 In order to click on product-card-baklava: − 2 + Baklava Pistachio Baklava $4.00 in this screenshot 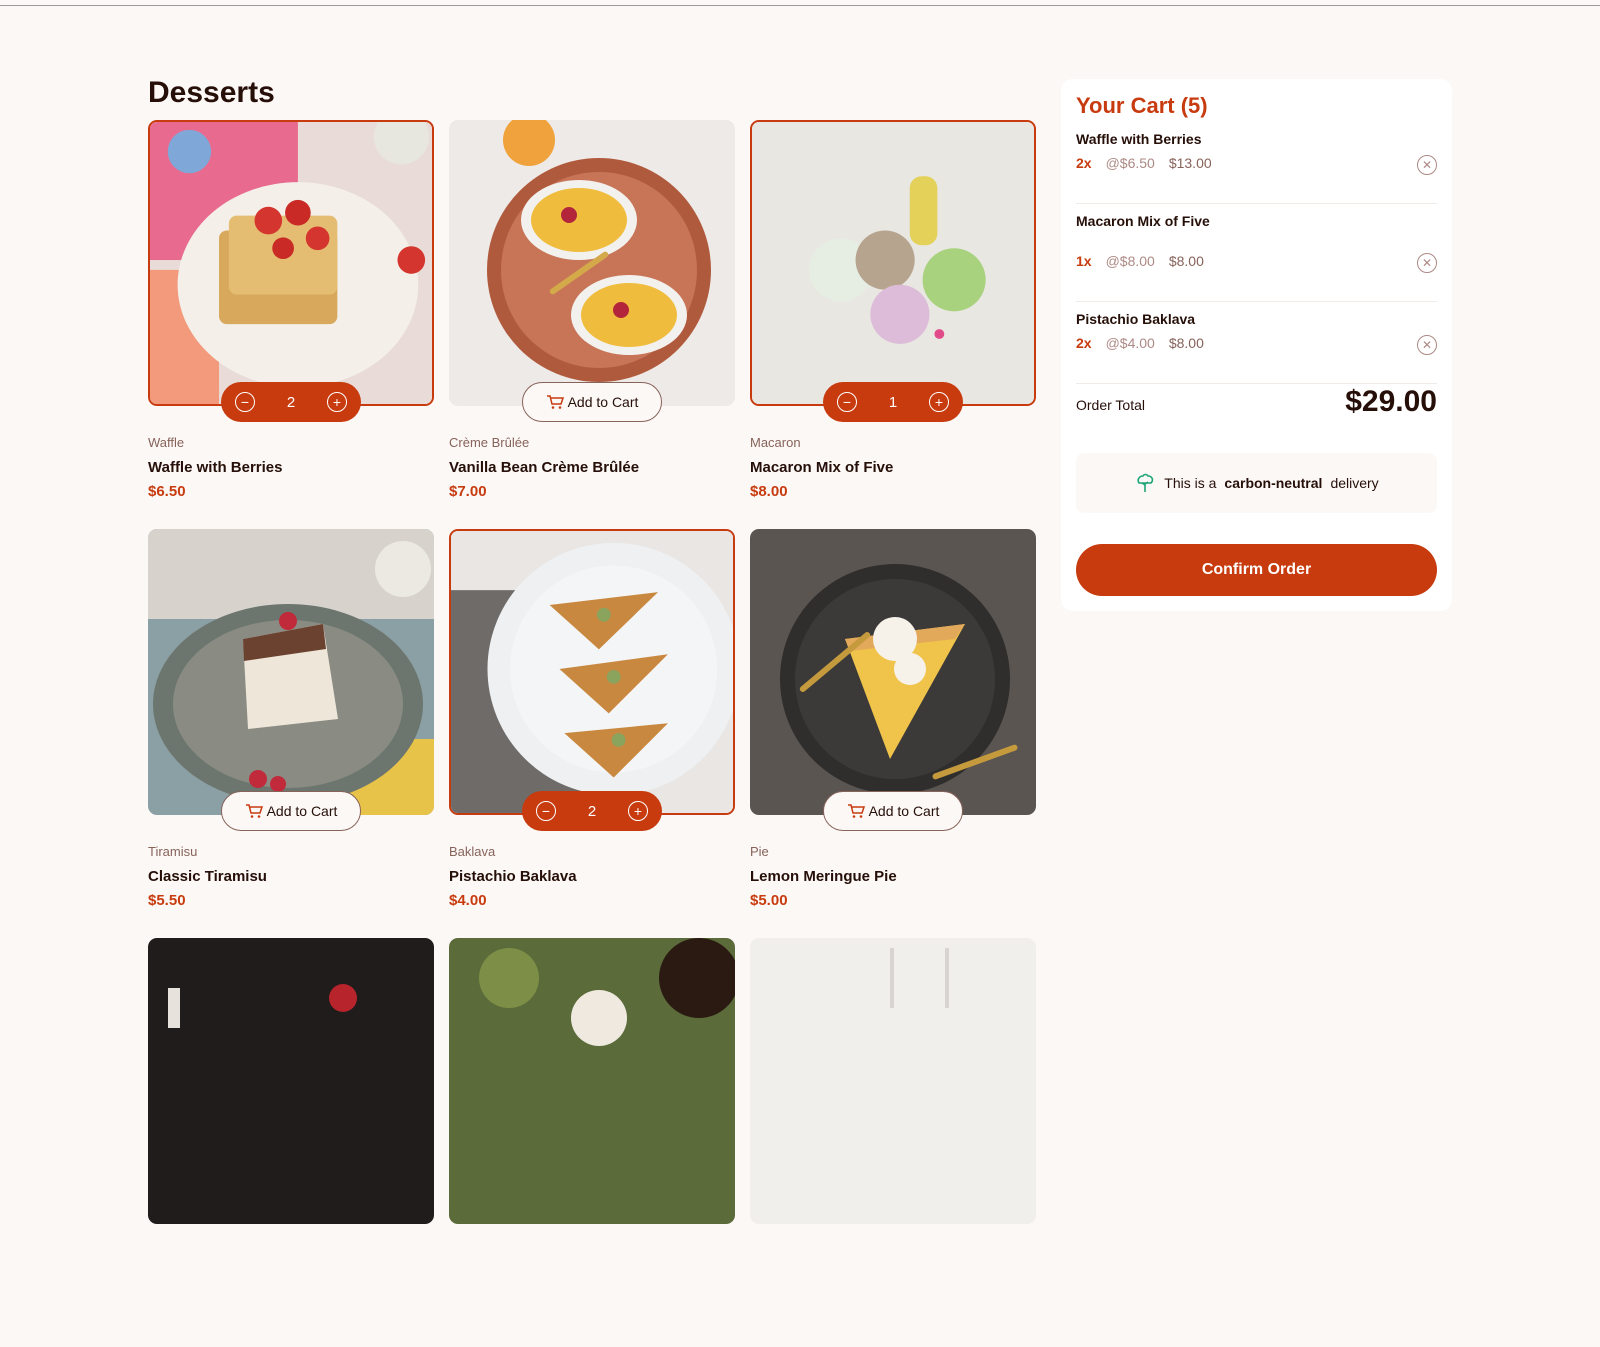, I will do `click(592, 733)`.